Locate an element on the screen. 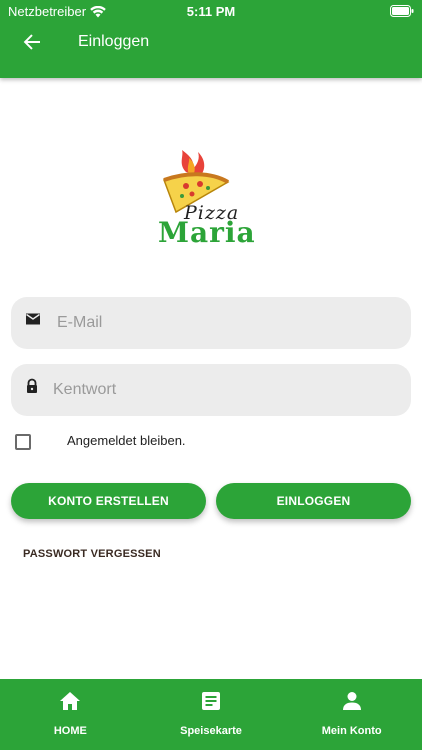 This screenshot has width=422, height=750. forgot-password-link: PASSWORT VERGESSEN is located at coordinates (92, 554).